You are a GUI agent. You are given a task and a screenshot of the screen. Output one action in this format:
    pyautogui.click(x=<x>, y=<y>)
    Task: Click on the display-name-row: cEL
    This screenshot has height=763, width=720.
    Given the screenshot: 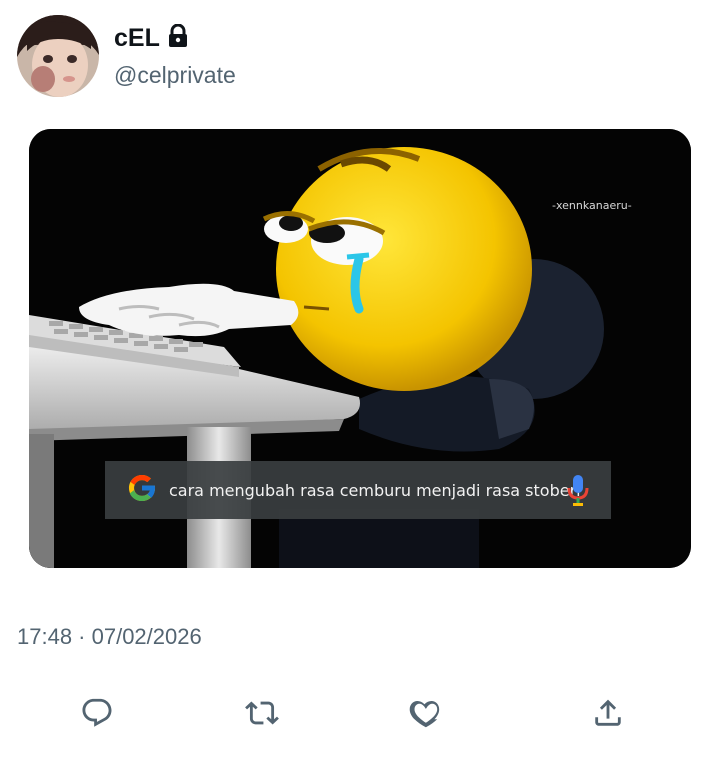 What is the action you would take?
    pyautogui.click(x=175, y=38)
    